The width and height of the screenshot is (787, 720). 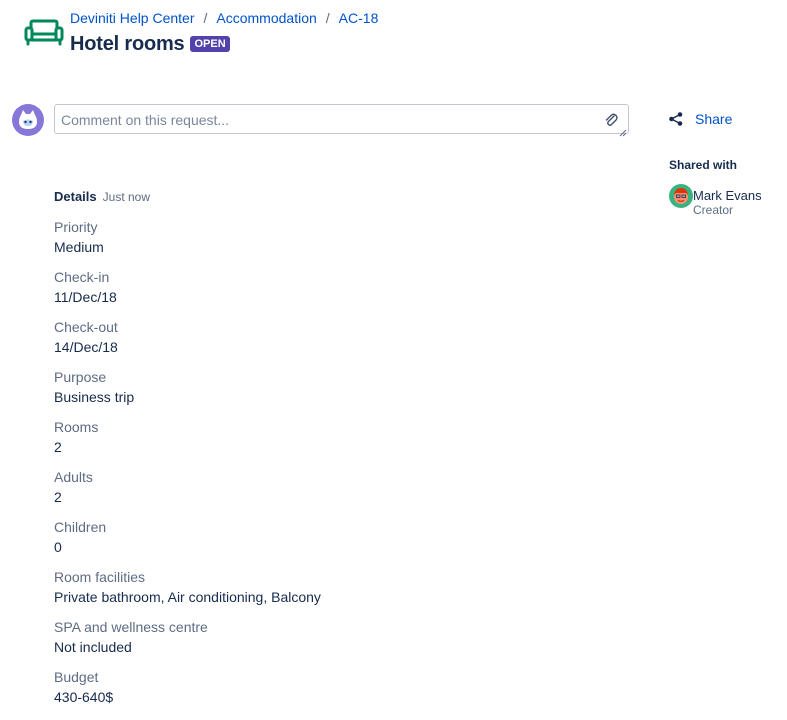 I want to click on sofa-icon, so click(x=44, y=33).